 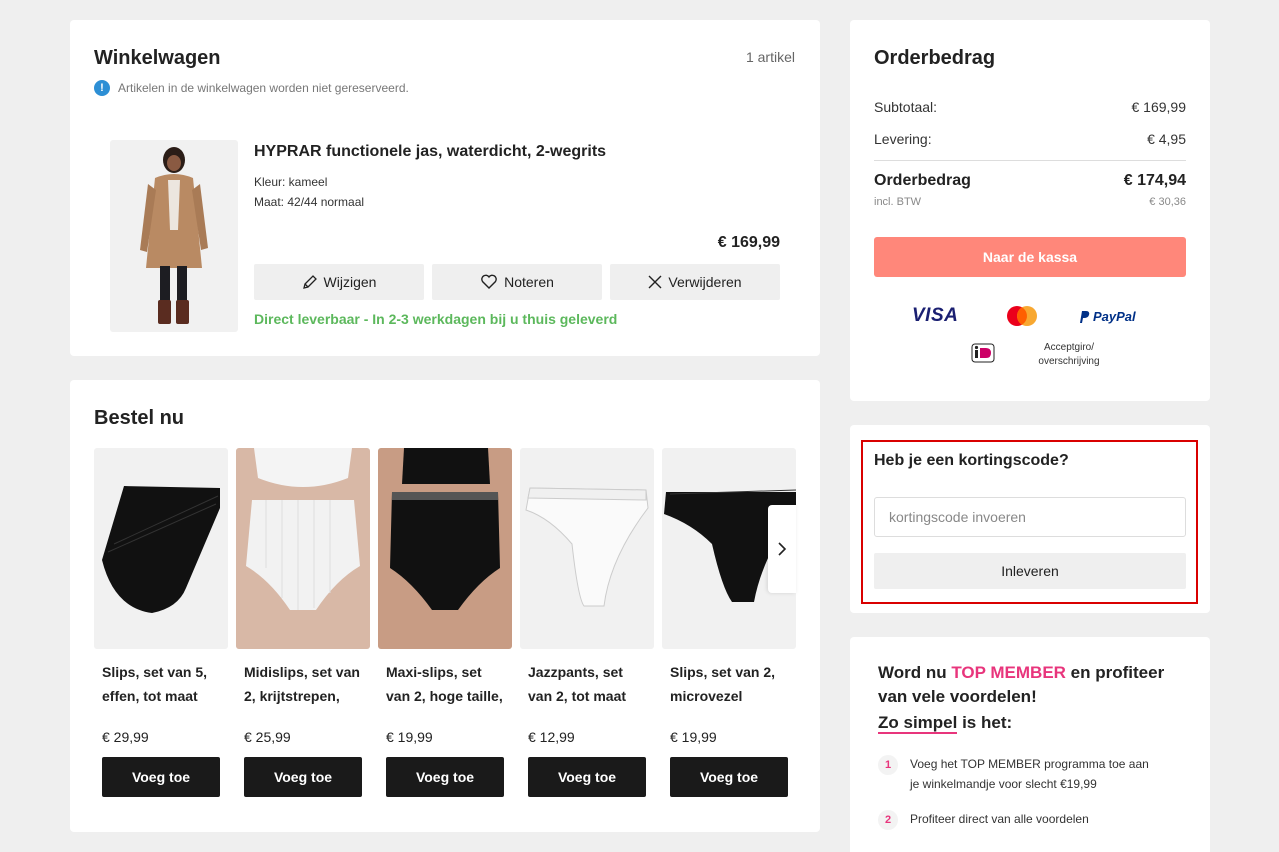 I want to click on edit-button-label: Wijzigen, so click(x=350, y=282).